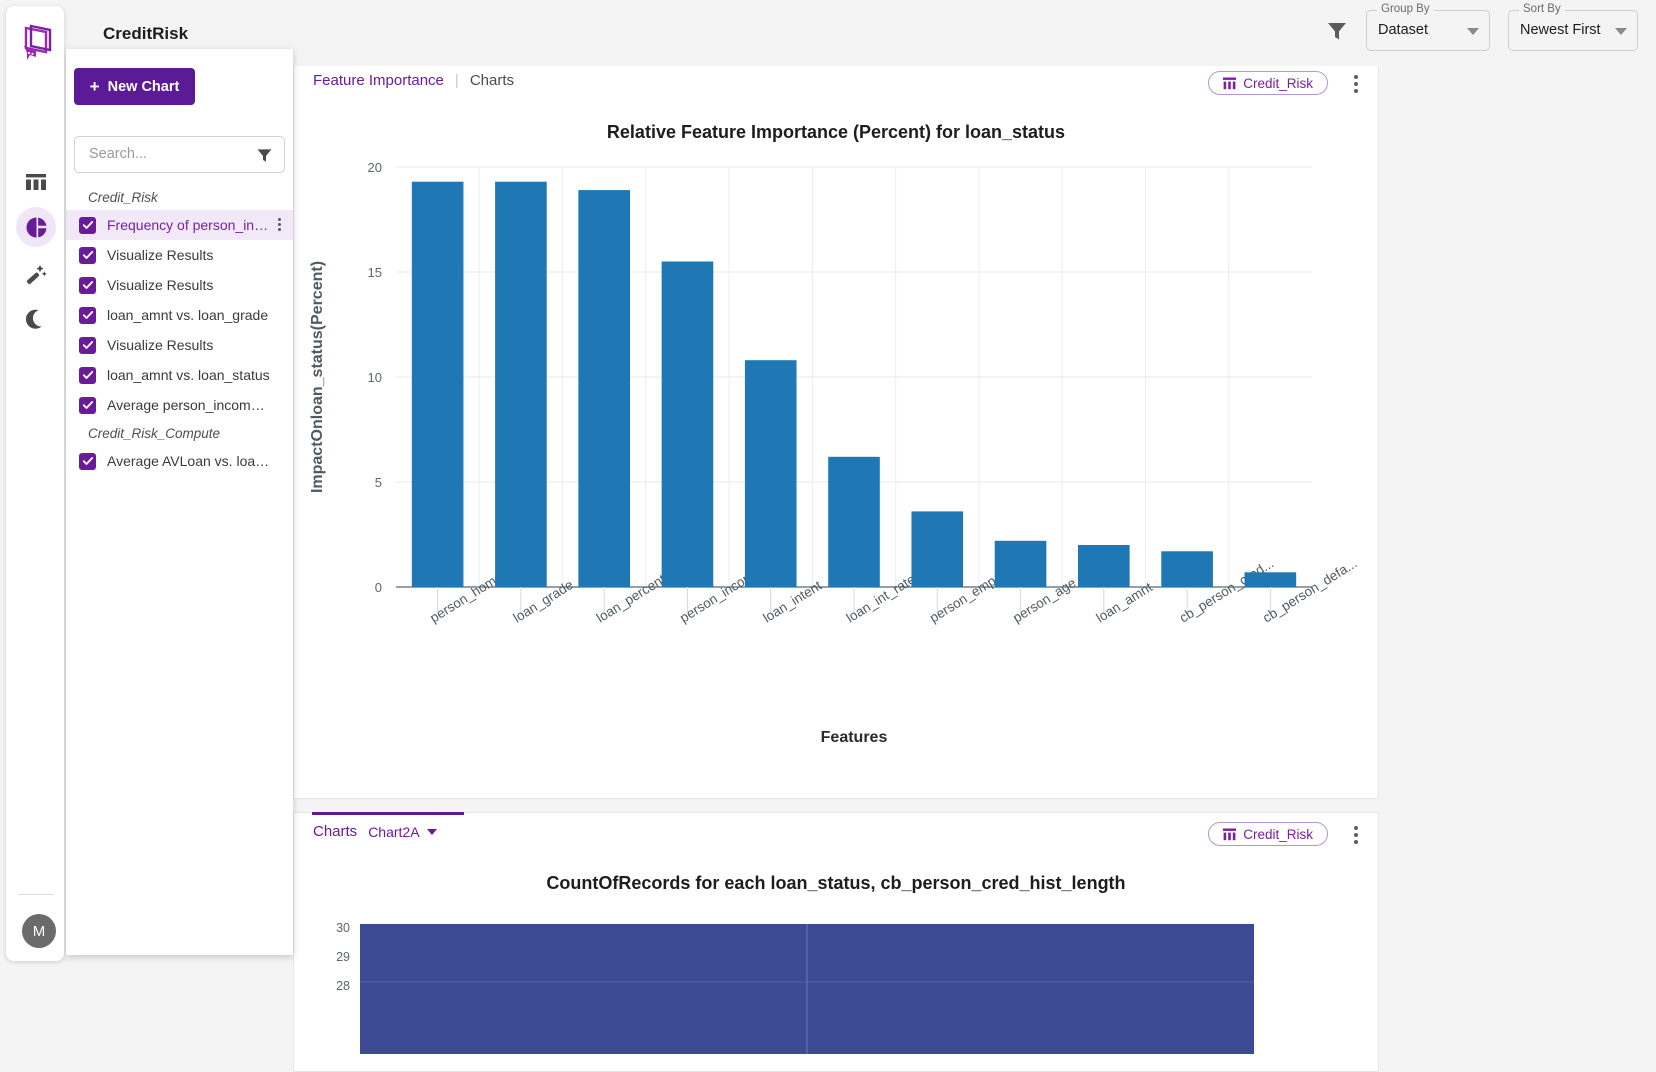 Image resolution: width=1656 pixels, height=1072 pixels. Describe the element at coordinates (1356, 835) in the screenshot. I see `panel2-menu-button` at that location.